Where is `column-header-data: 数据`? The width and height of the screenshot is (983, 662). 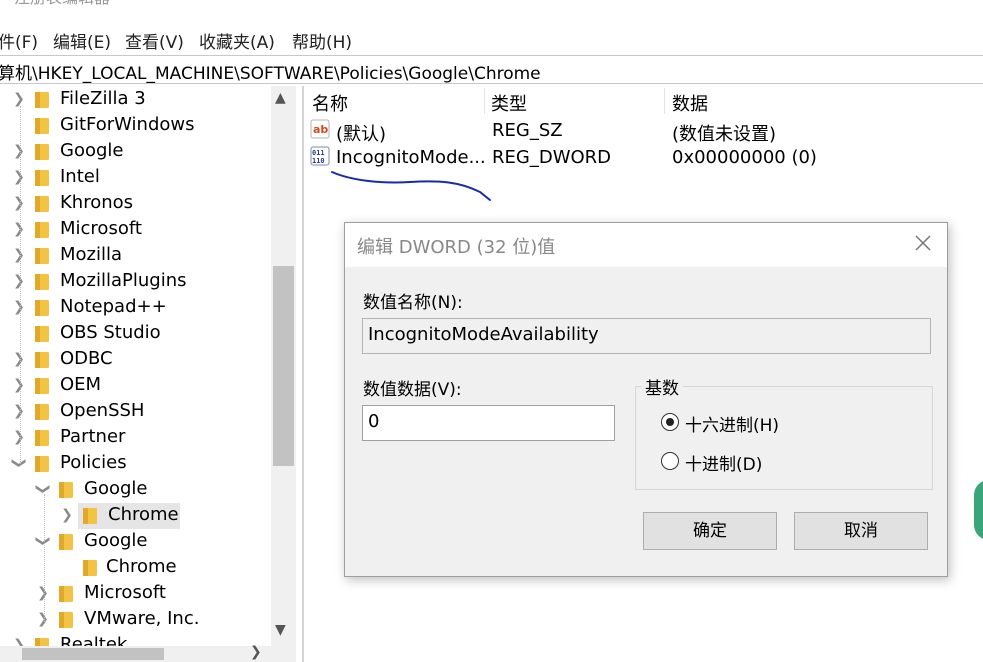 column-header-data: 数据 is located at coordinates (690, 103).